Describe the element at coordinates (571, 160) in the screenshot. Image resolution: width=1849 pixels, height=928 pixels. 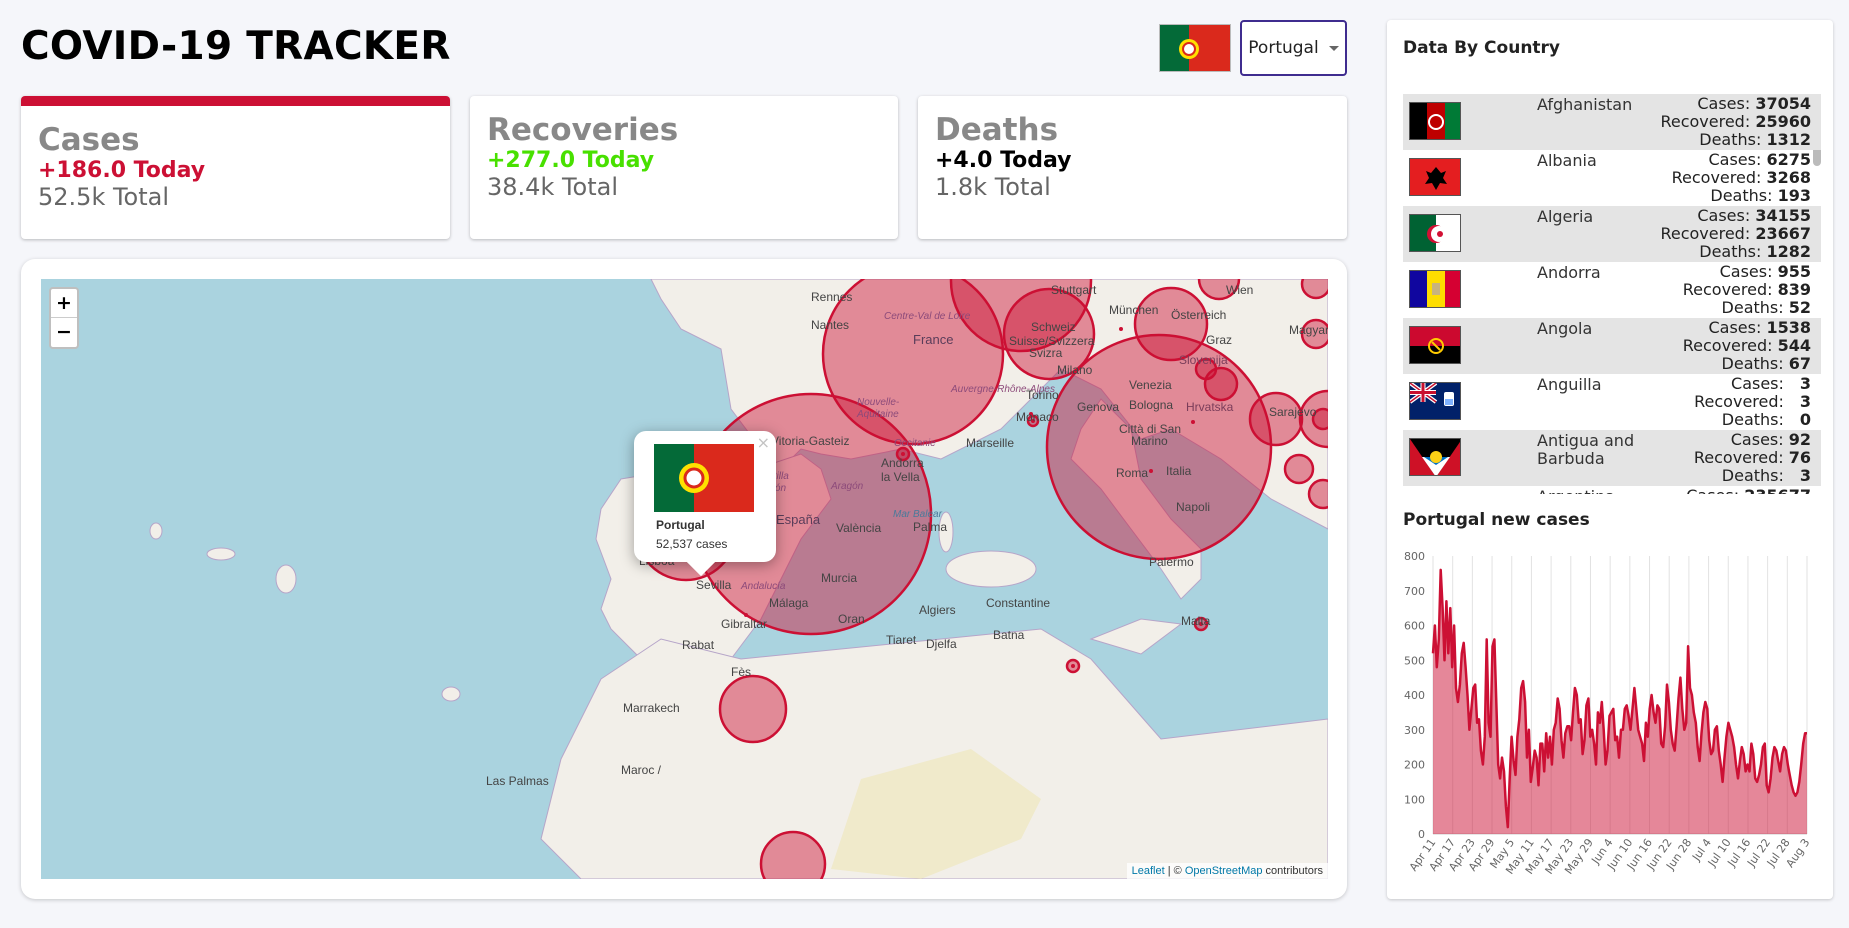
I see `recoveries-today: +277.0 Today` at that location.